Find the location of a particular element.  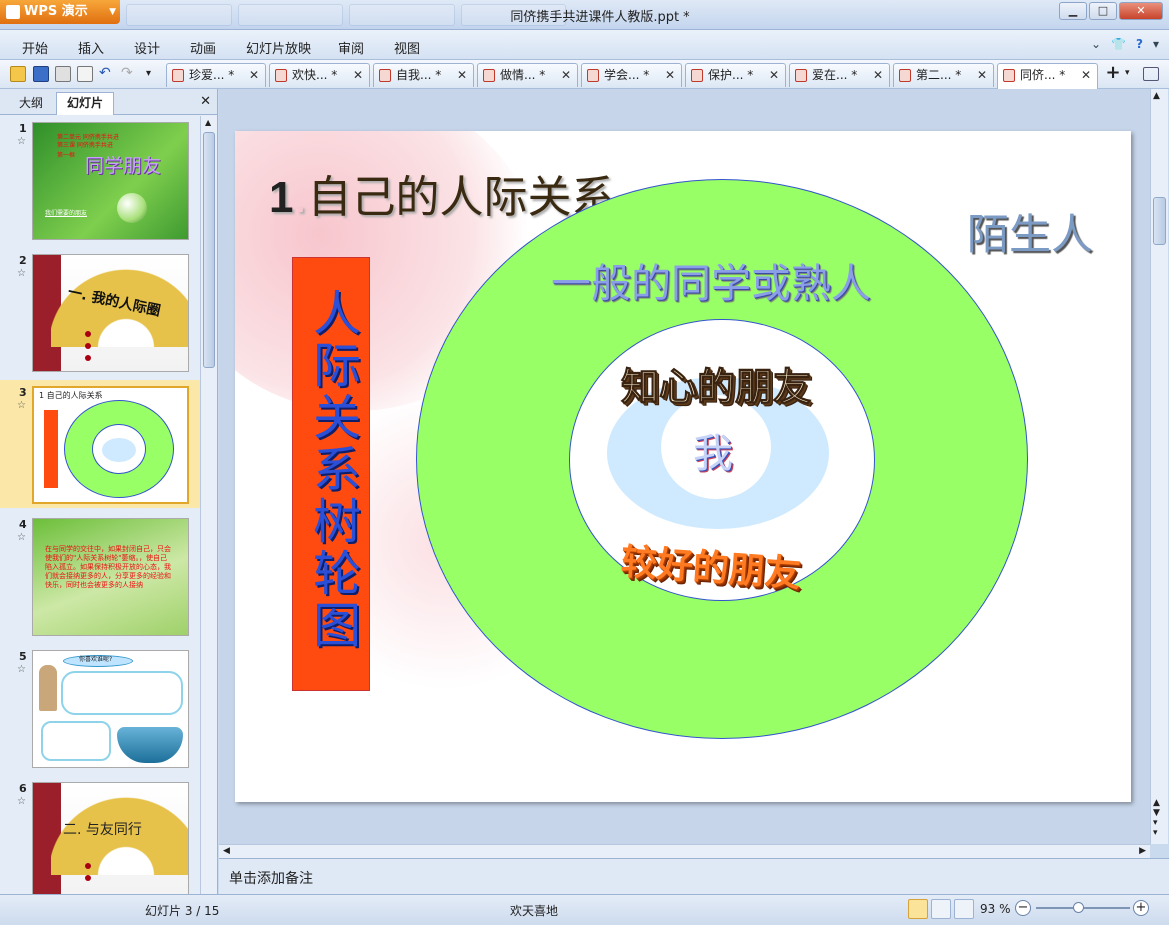

redo-icon: ↷ is located at coordinates (129, 74).